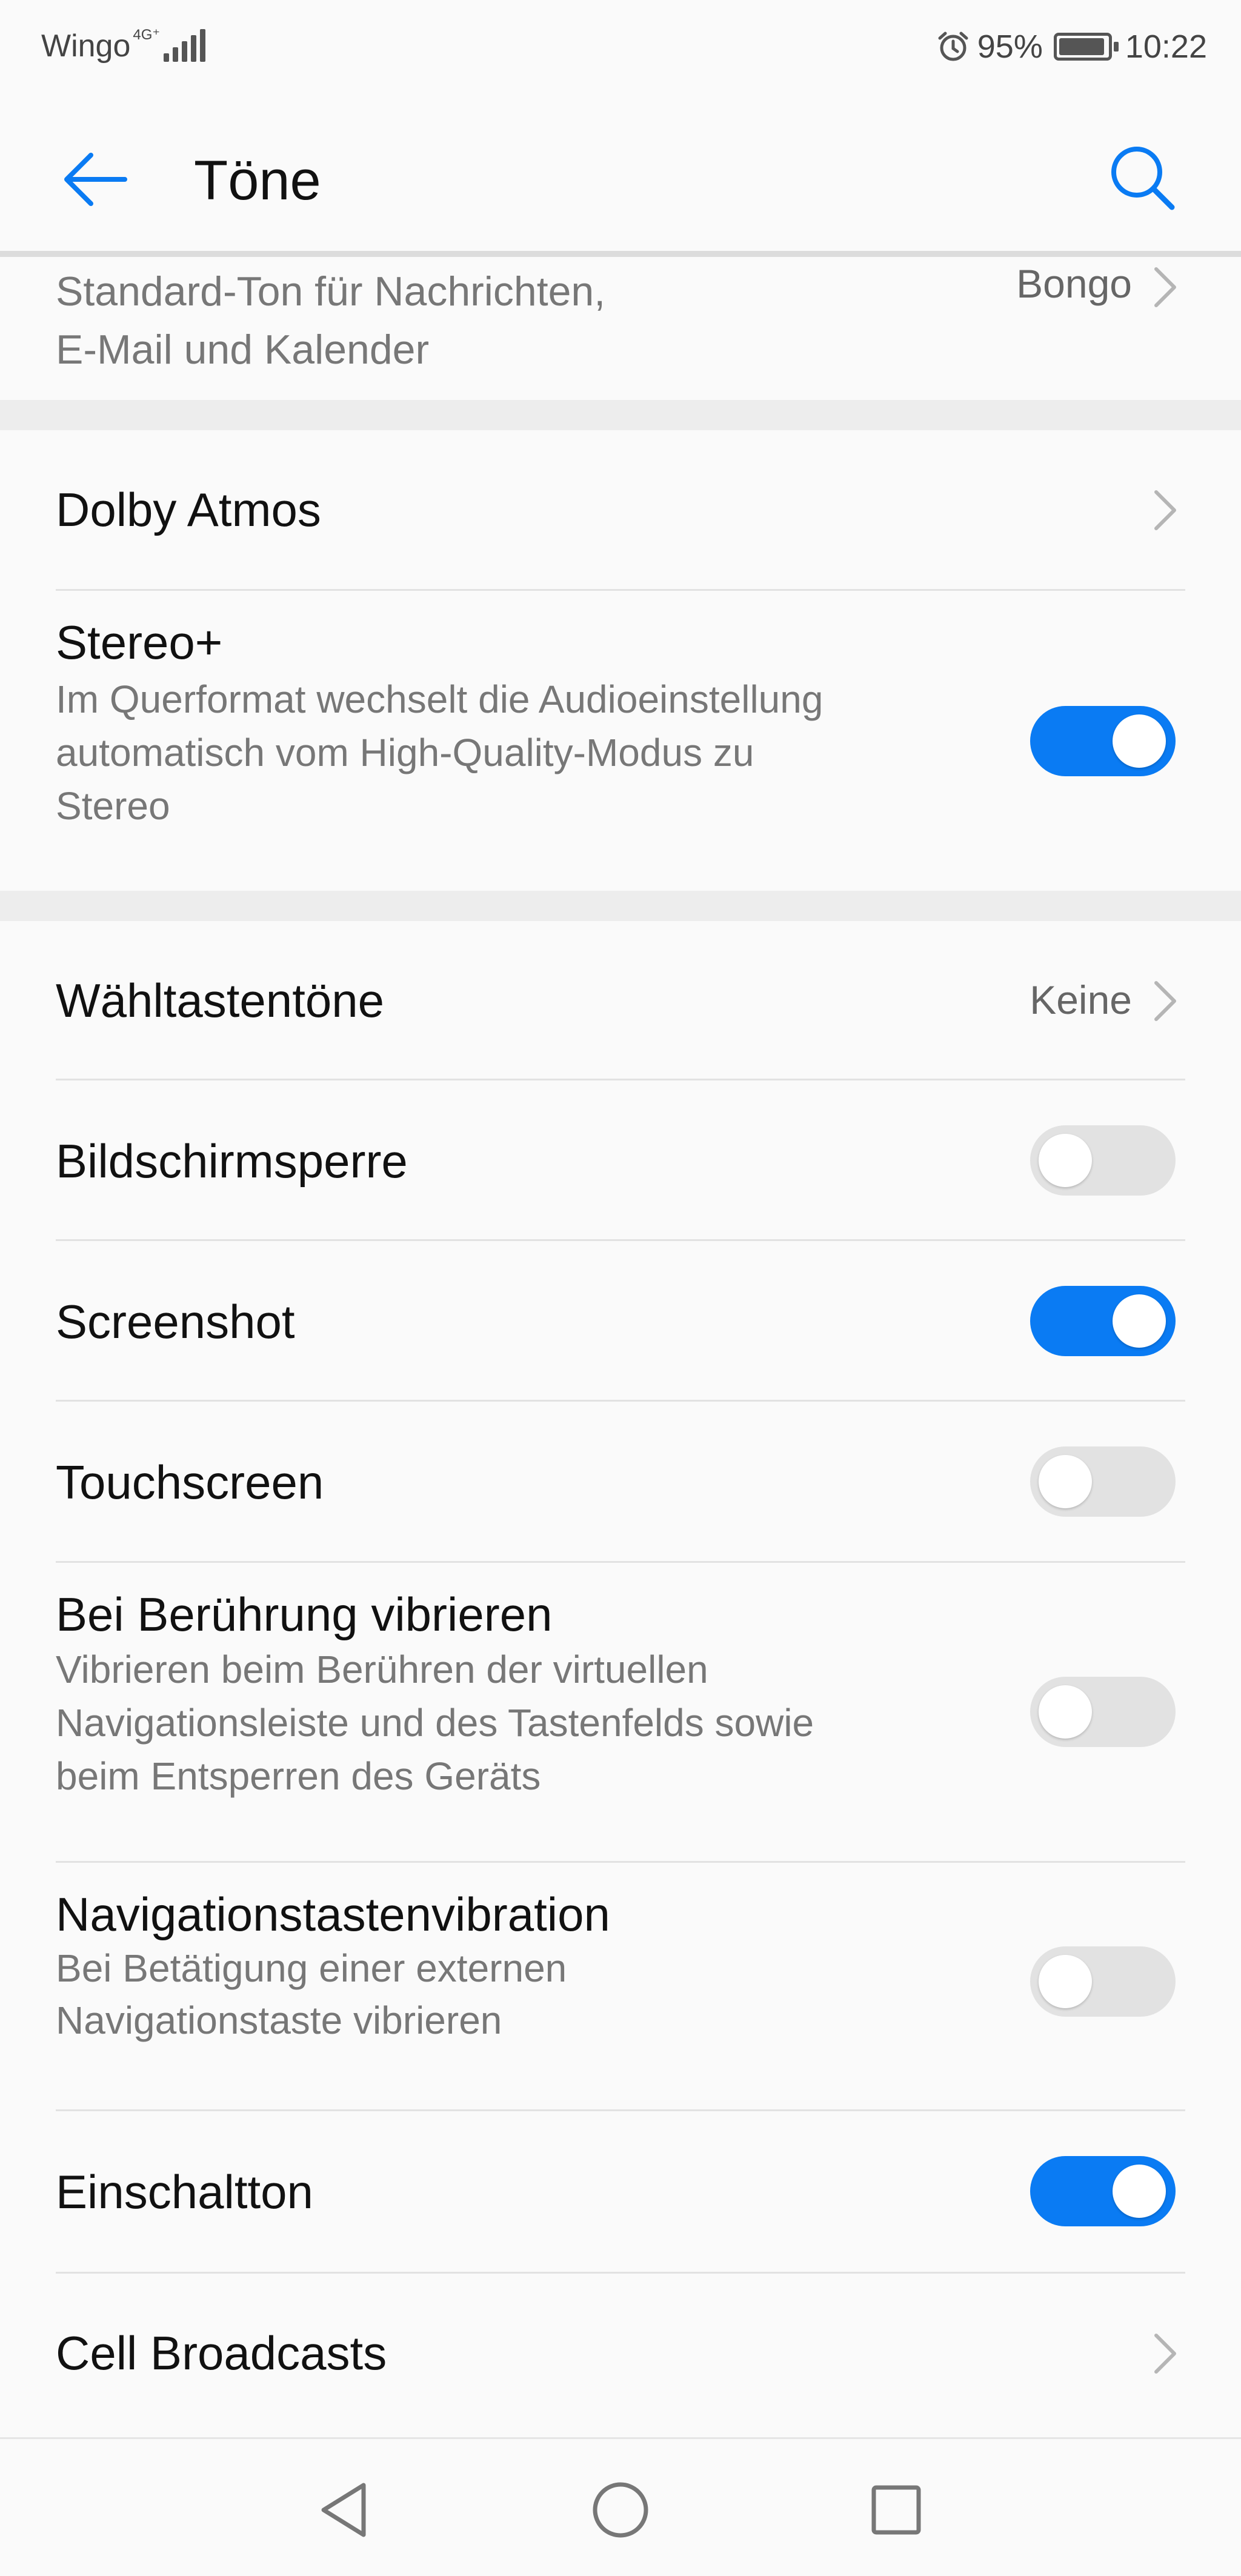 The image size is (1241, 2576). What do you see at coordinates (311, 1968) in the screenshot?
I see `nav-key-vibration-sub-line1: Bei Betätigung einer externen` at bounding box center [311, 1968].